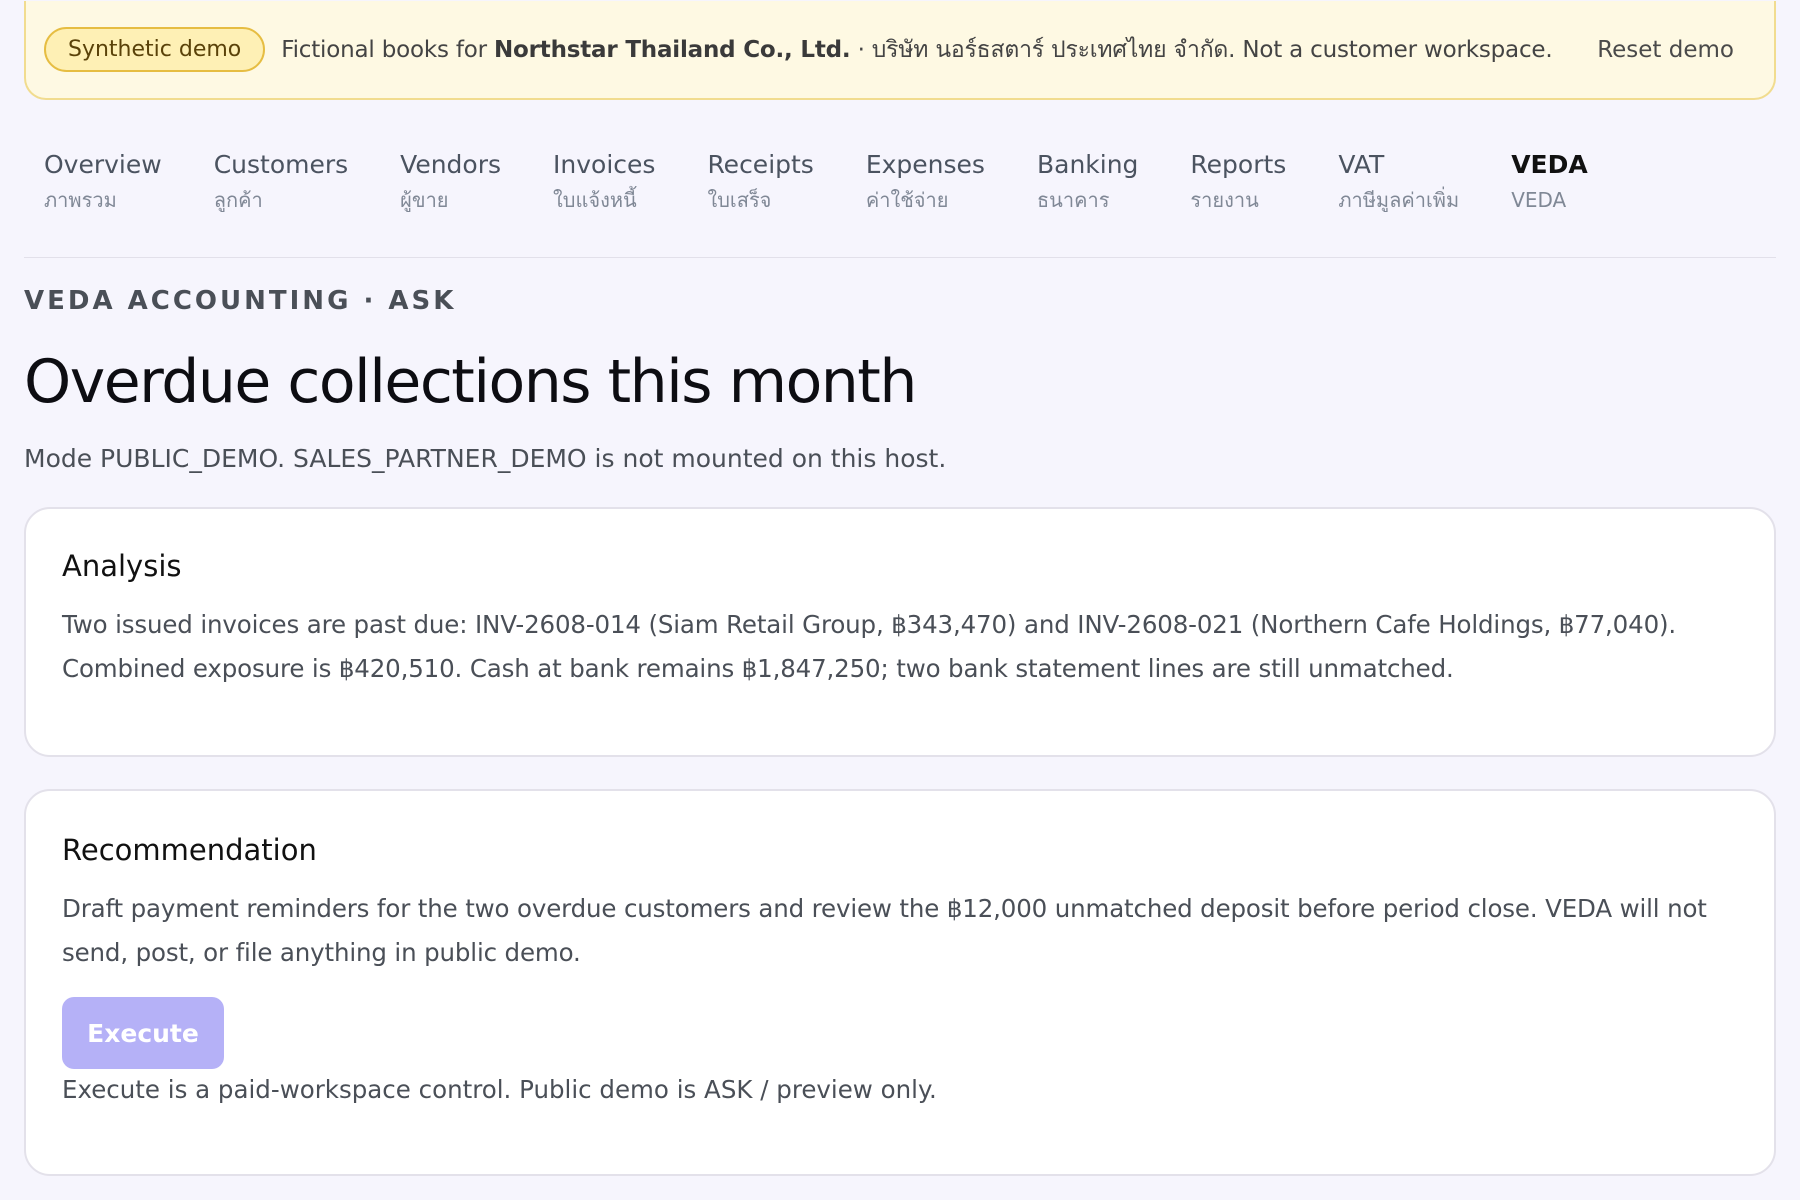  I want to click on page-title: Overdue collections this month, so click(470, 382).